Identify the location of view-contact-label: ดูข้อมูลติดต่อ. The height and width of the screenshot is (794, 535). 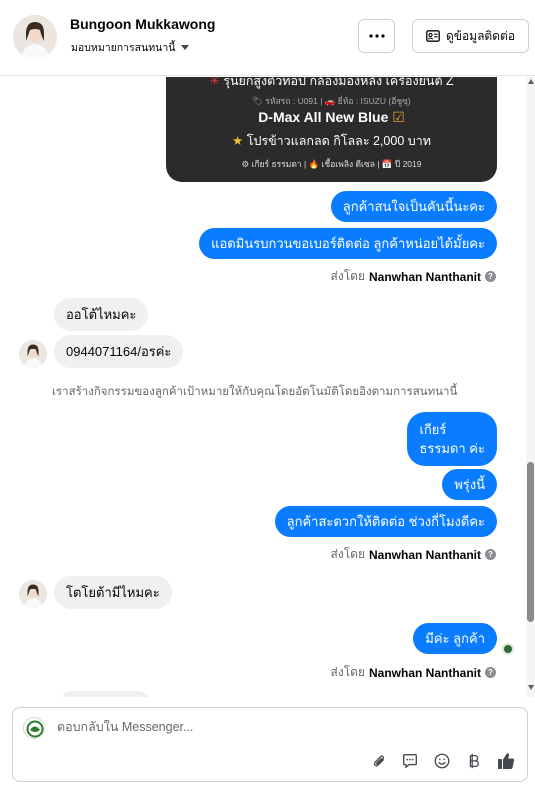
(480, 35).